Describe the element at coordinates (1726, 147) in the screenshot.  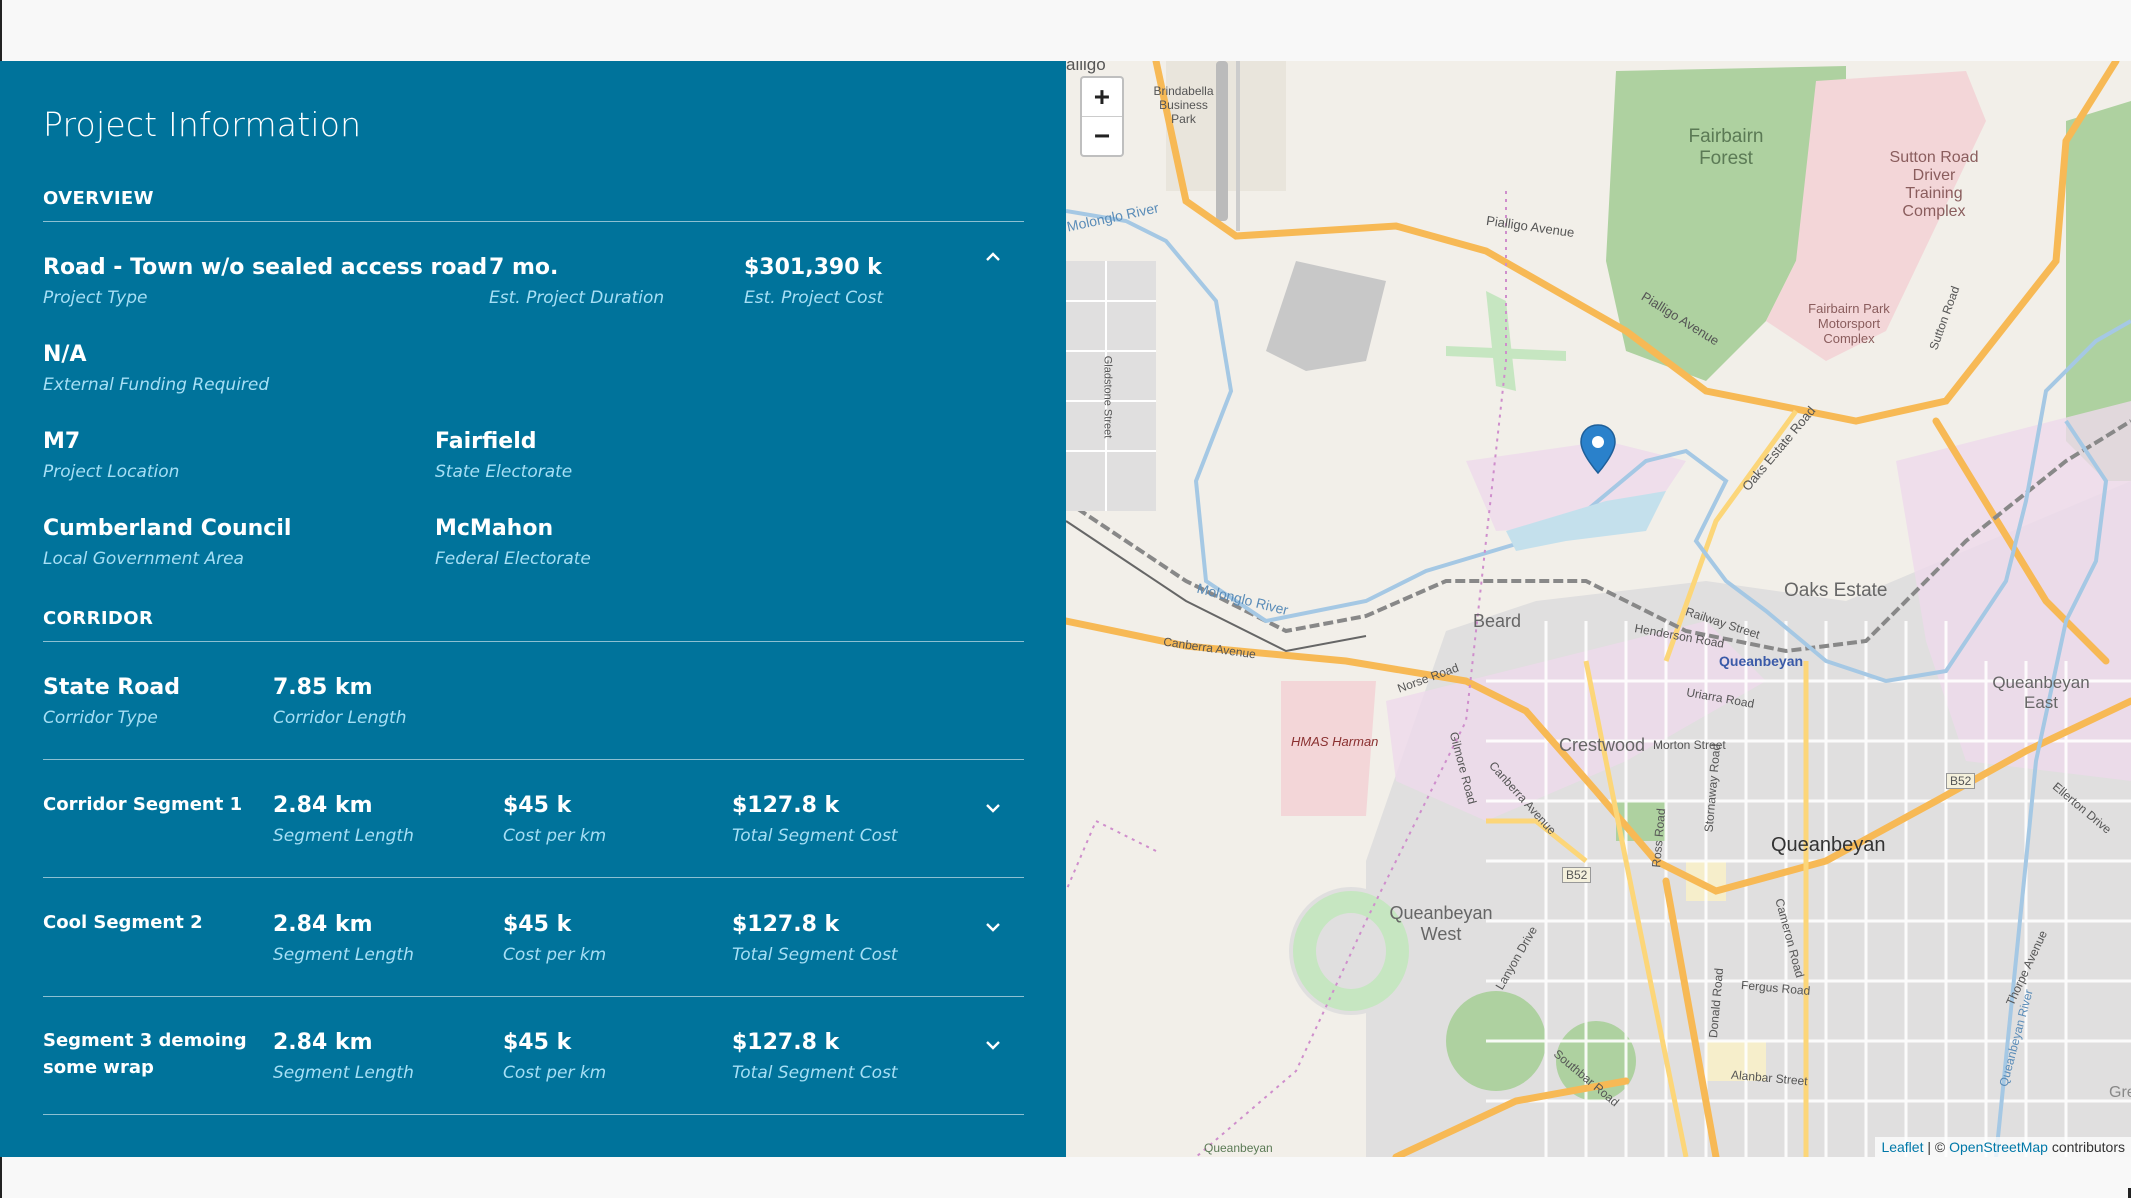
I see `map-label: Fairbairn Forest` at that location.